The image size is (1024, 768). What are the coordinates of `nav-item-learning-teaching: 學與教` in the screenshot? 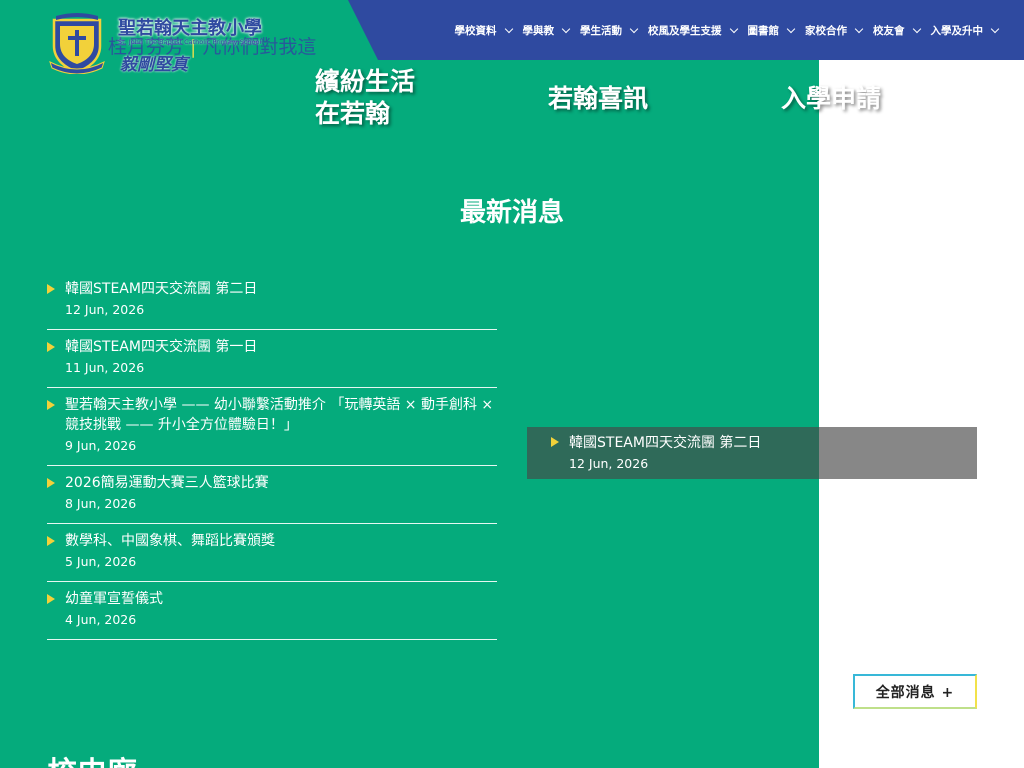 It's located at (546, 30).